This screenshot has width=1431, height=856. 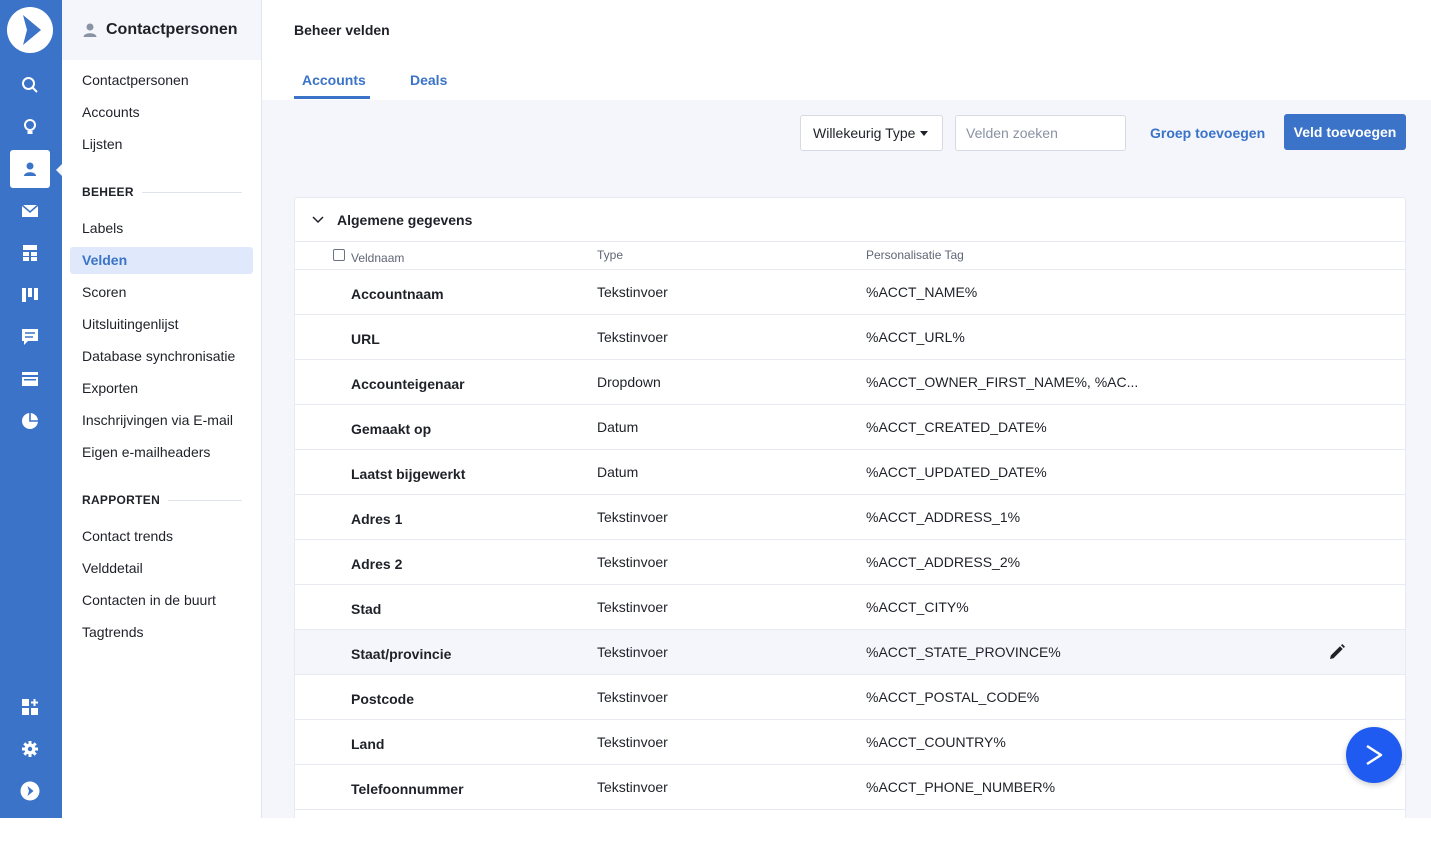 I want to click on primary-nav-rail, so click(x=31, y=409).